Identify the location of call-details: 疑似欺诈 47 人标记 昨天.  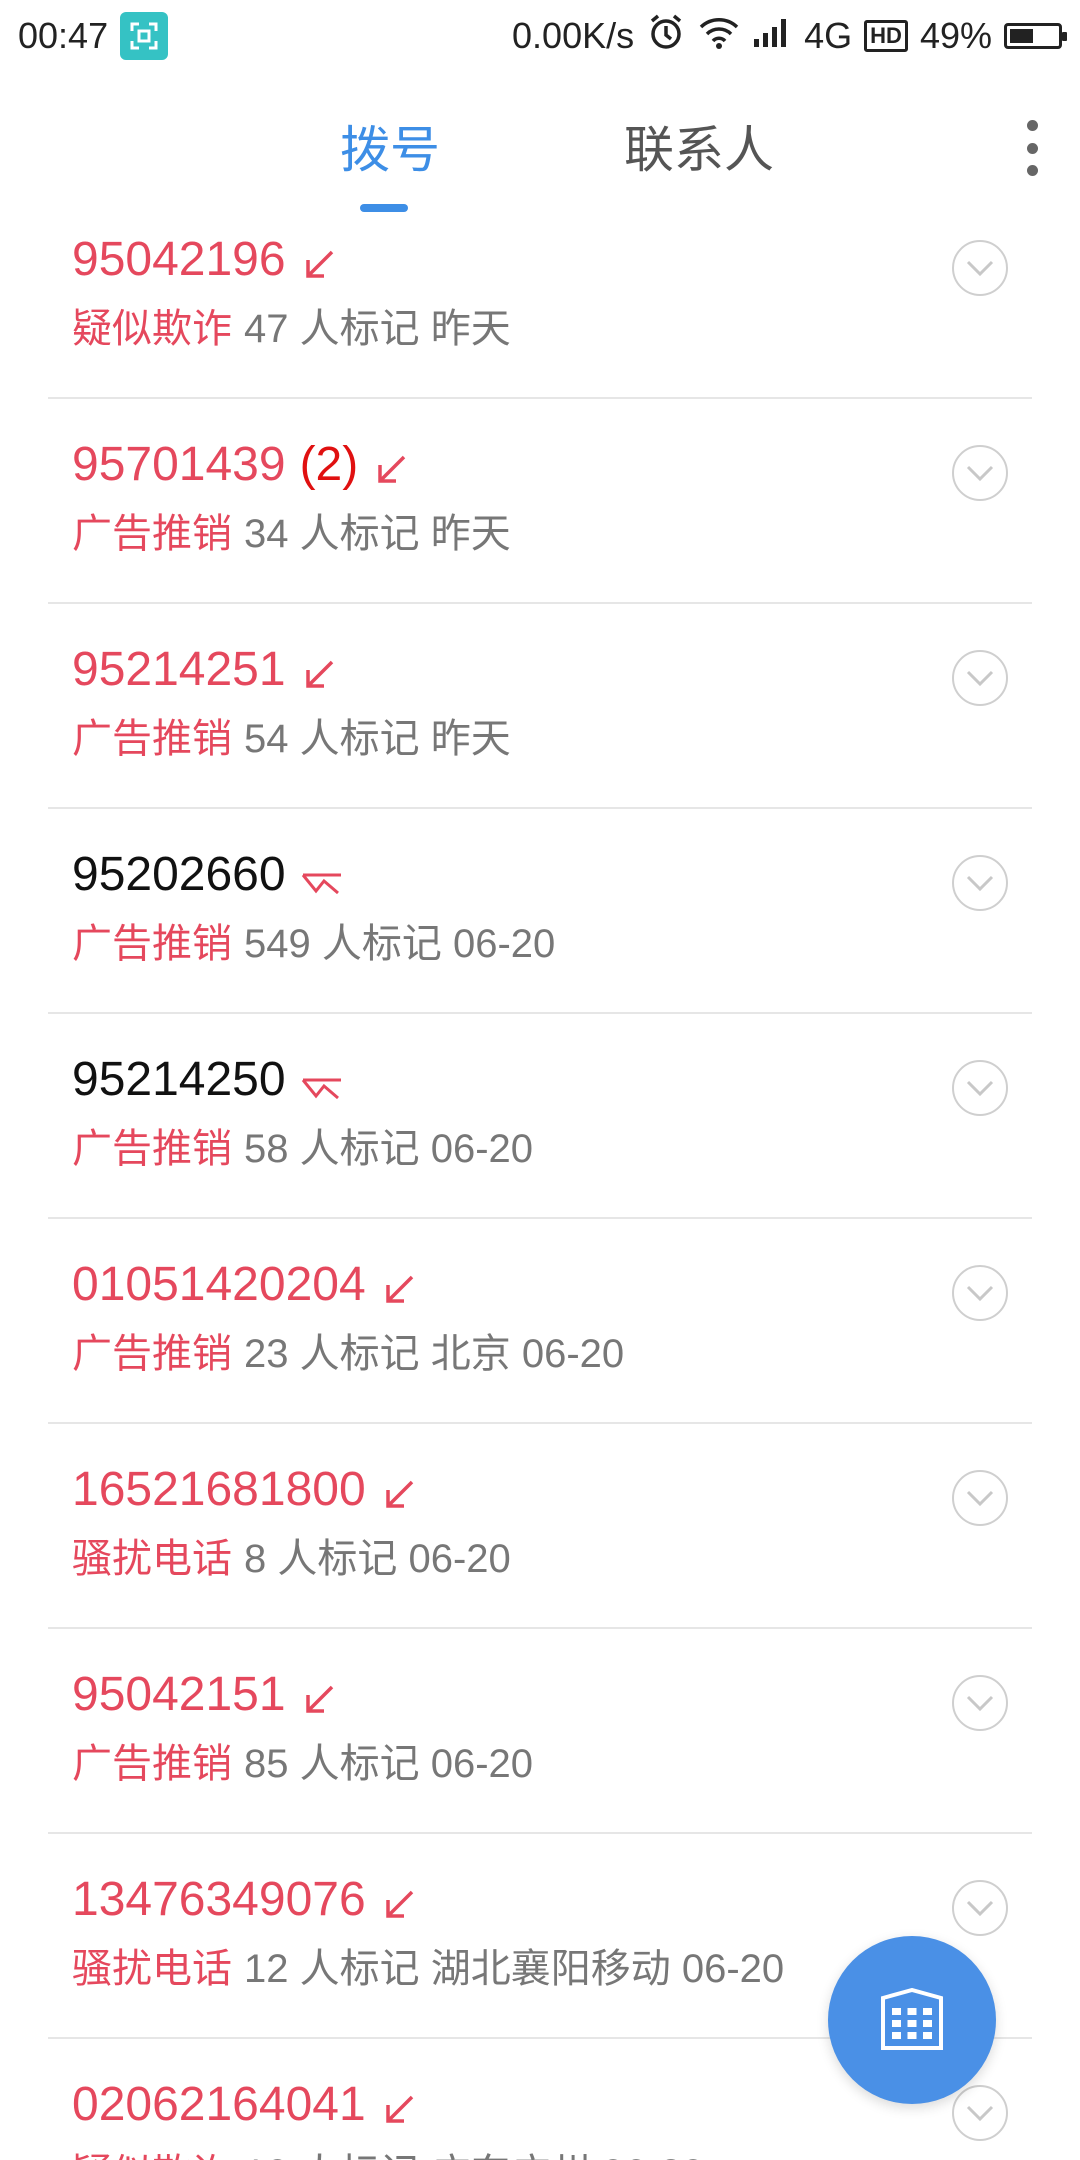
(291, 325).